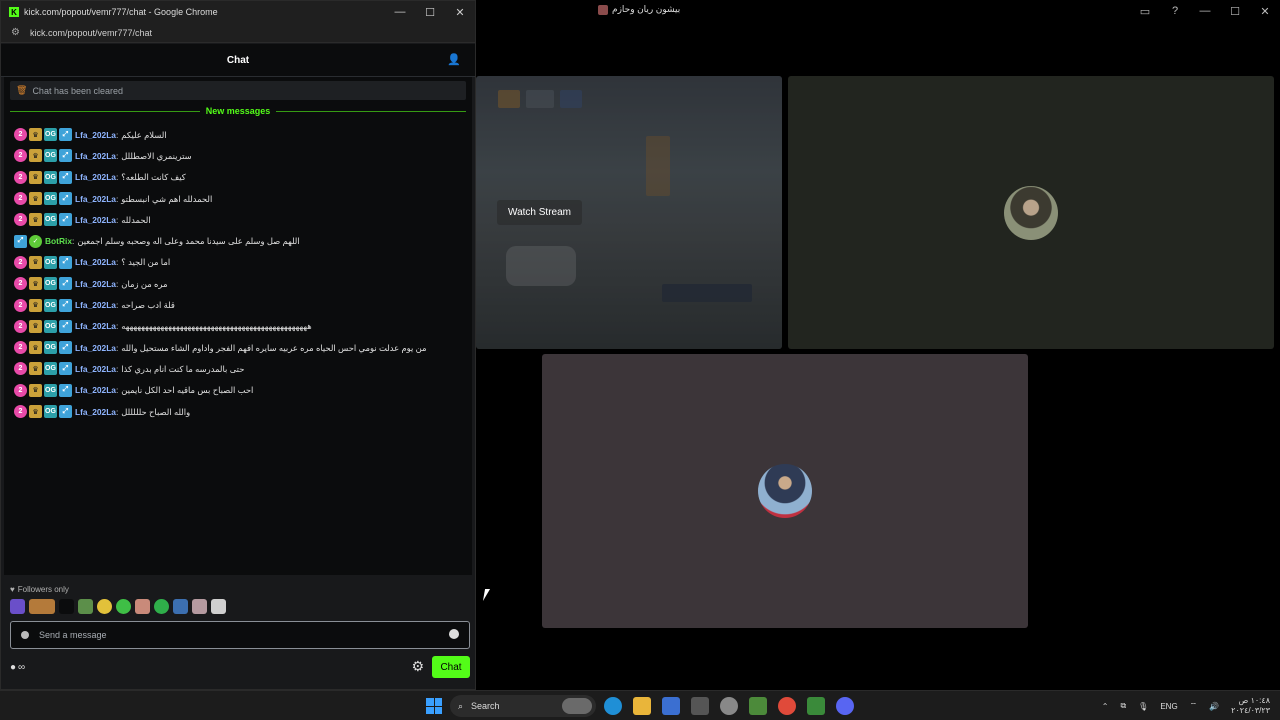  Describe the element at coordinates (671, 706) in the screenshot. I see `store-icon` at that location.